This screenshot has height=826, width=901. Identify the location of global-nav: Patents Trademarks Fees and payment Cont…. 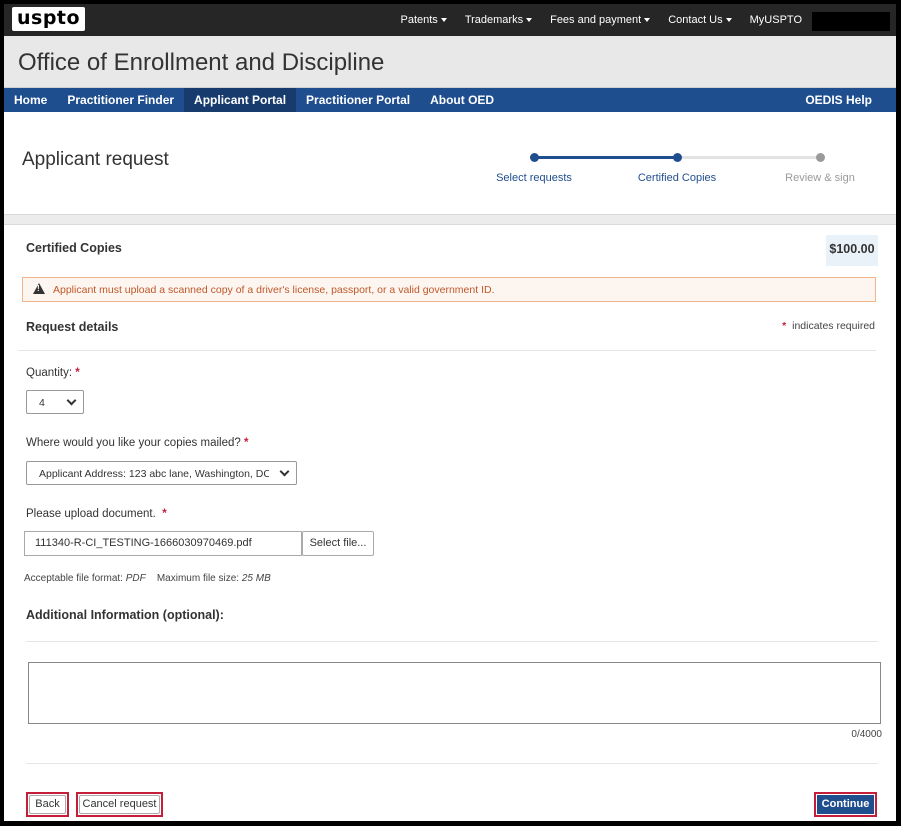
(593, 20).